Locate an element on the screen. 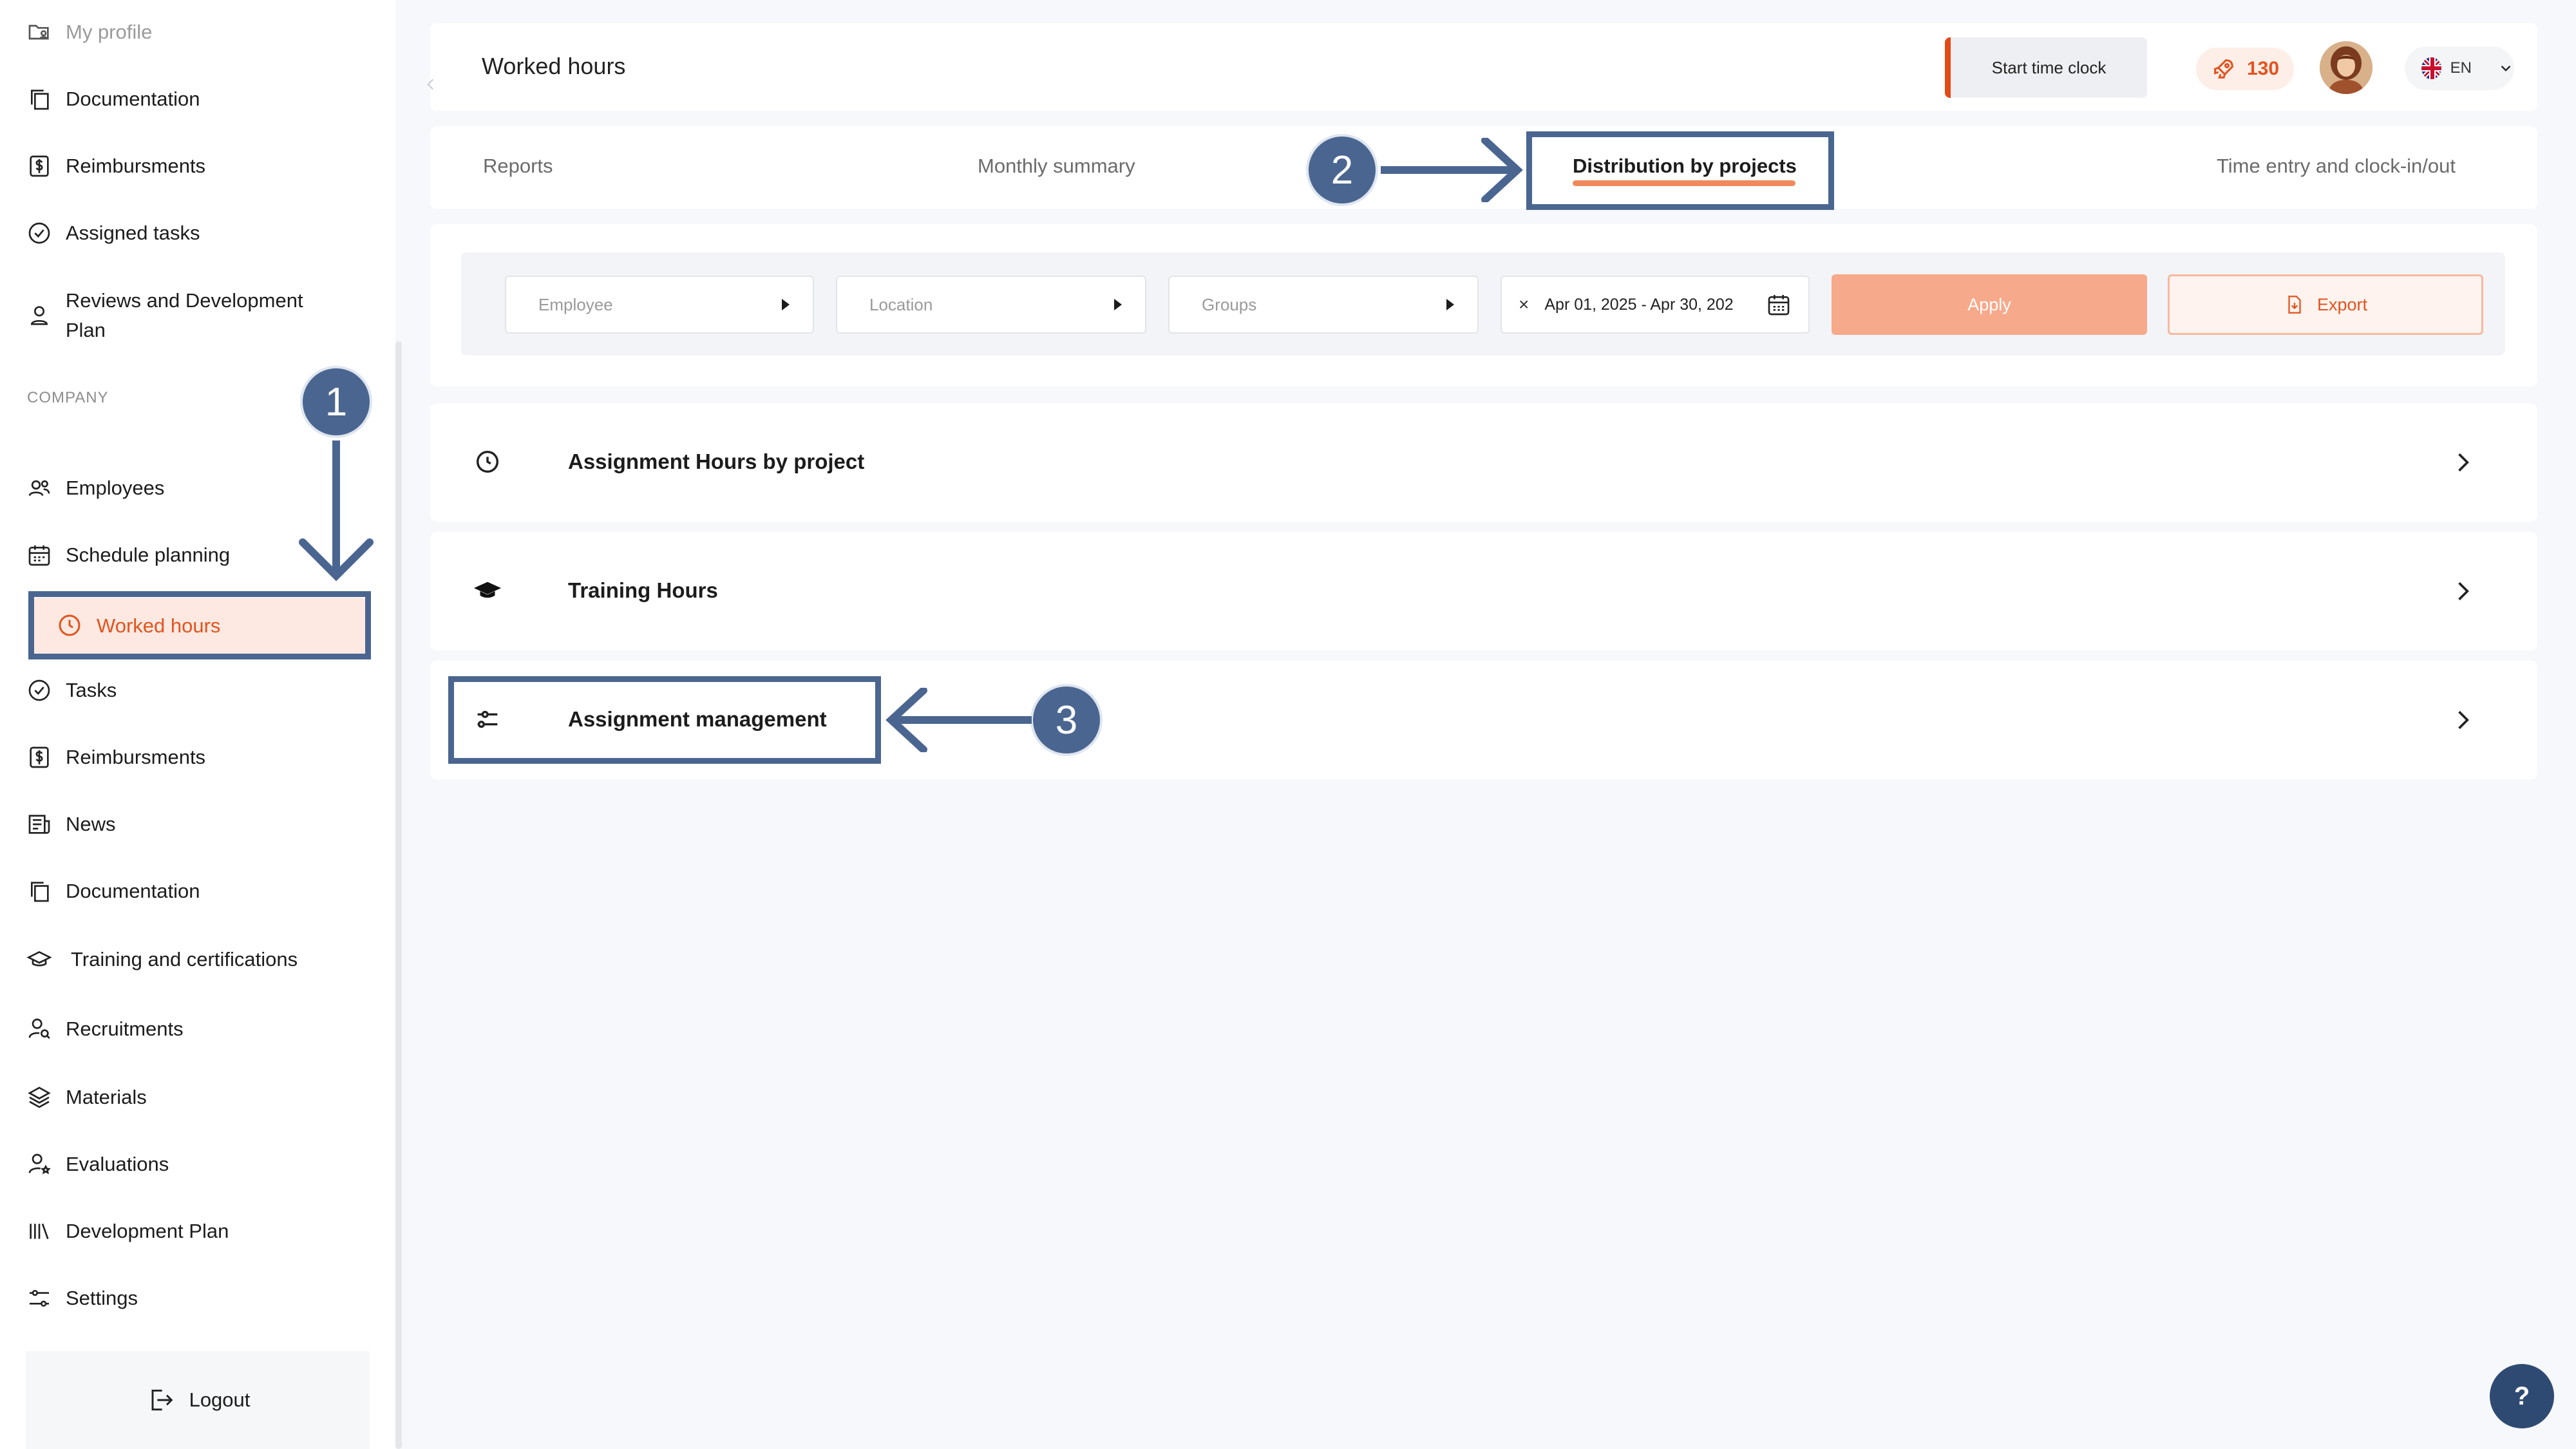 The image size is (2576, 1449). sidebar-item-training: Training and certifications is located at coordinates (162, 959).